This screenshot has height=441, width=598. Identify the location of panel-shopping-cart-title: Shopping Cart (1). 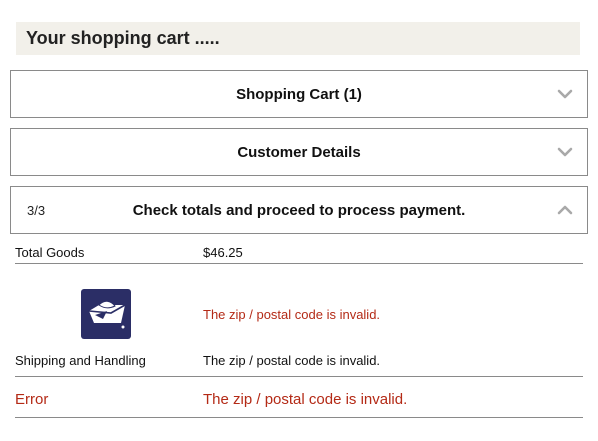
(299, 94).